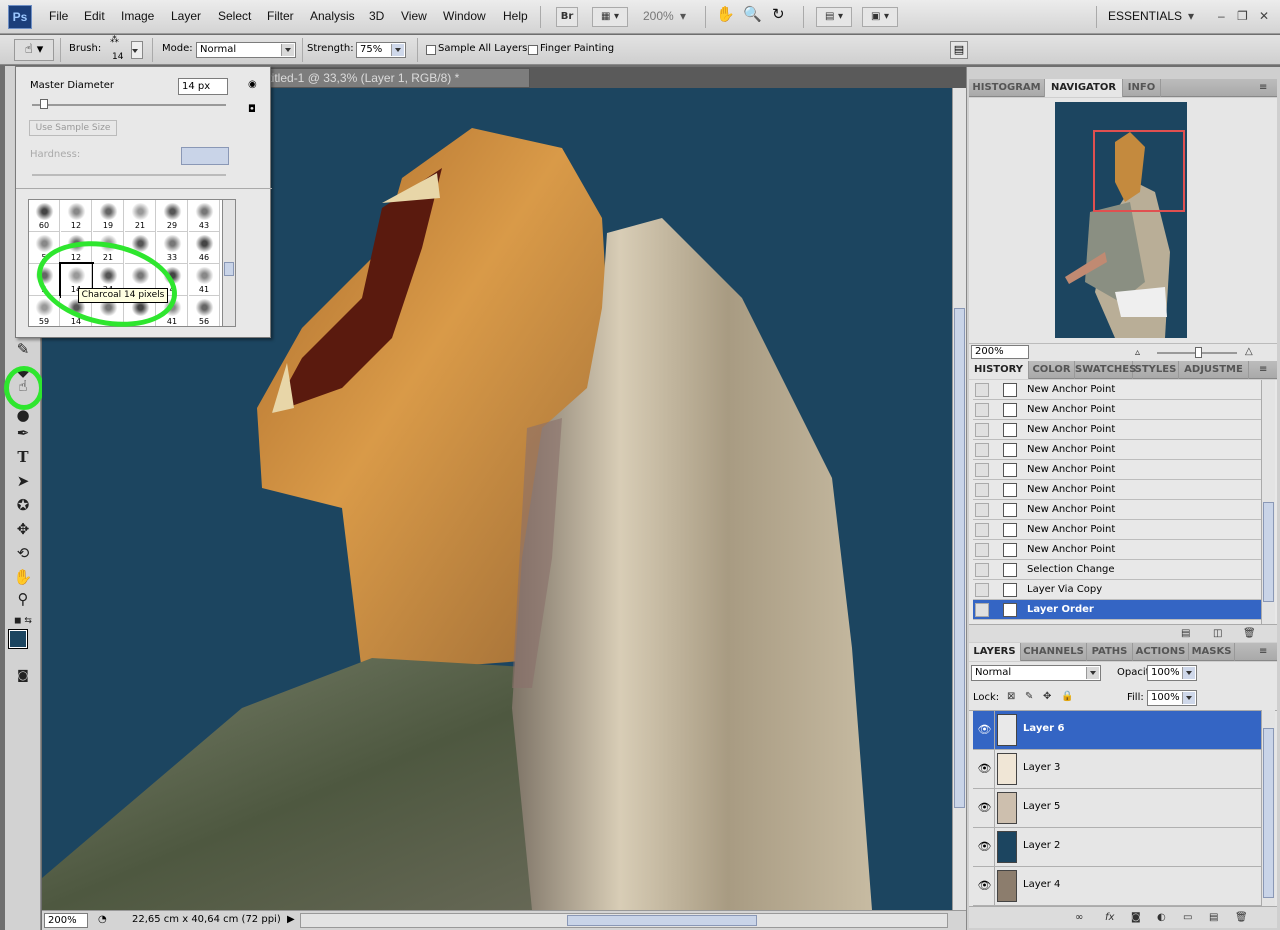  Describe the element at coordinates (140, 216) in the screenshot. I see `brush-preset-cell: 21` at that location.